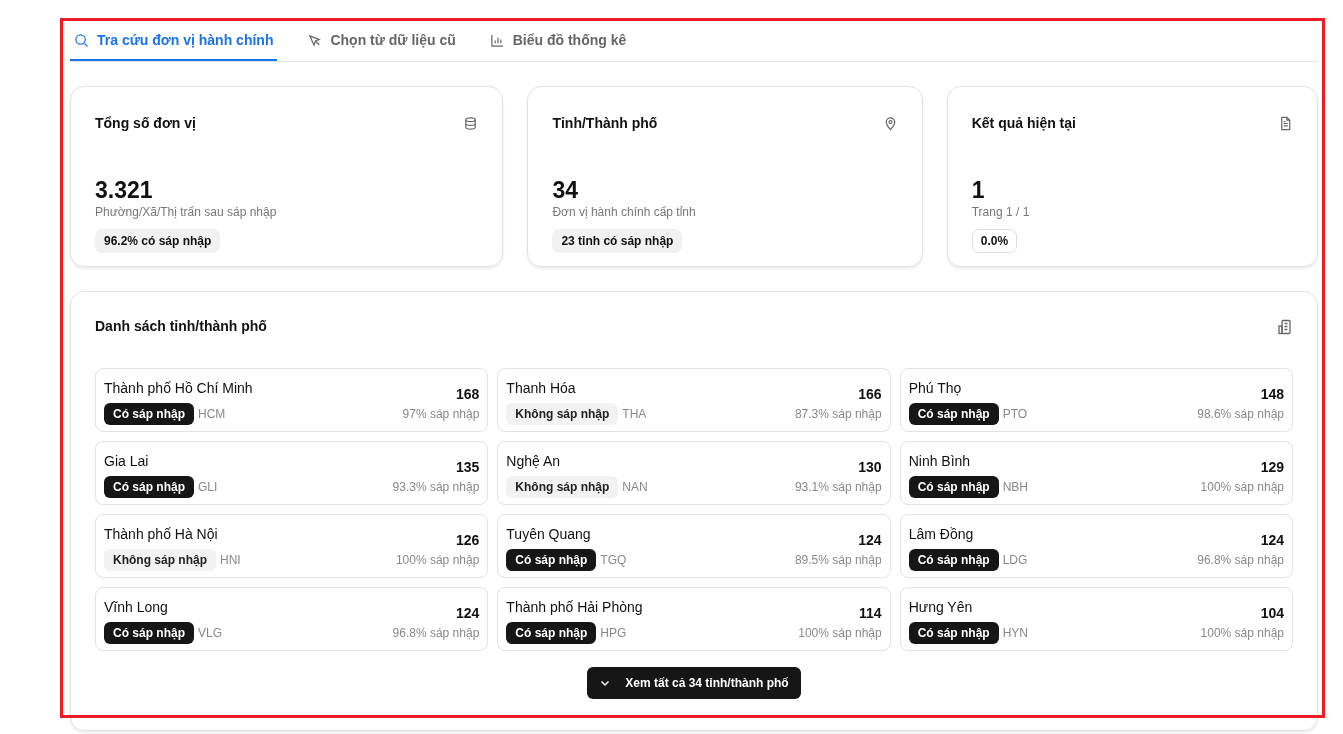 The width and height of the screenshot is (1343, 734). What do you see at coordinates (1096, 400) in the screenshot?
I see `province-card: Phú Thọ Có sáp nhập PTO 148 98.6% sáp nhập` at bounding box center [1096, 400].